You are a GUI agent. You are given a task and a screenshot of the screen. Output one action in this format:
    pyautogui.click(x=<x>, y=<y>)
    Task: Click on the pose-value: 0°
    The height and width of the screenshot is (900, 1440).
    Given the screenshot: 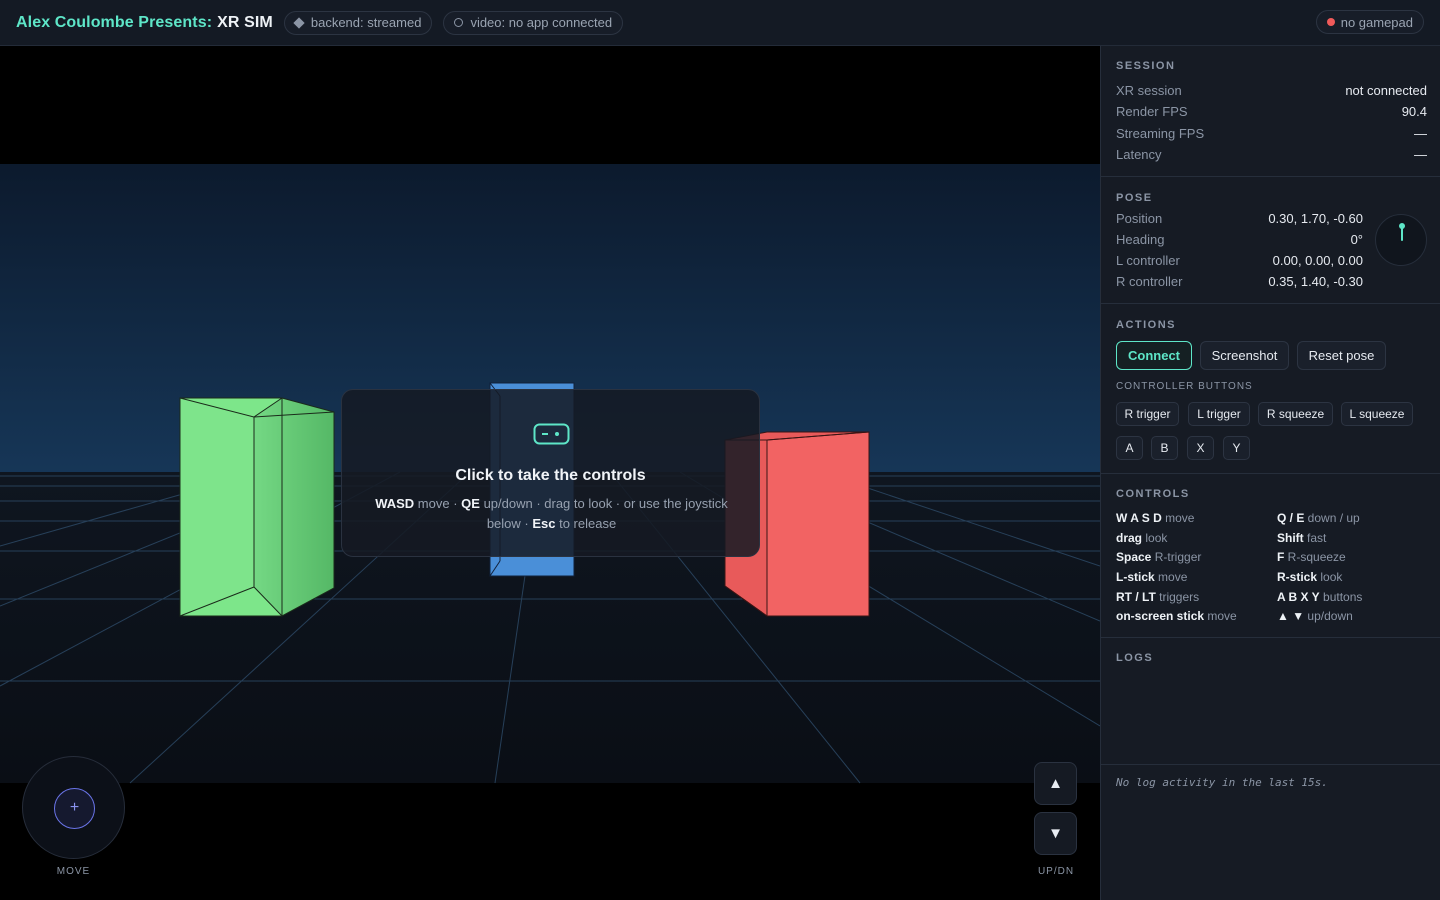 What is the action you would take?
    pyautogui.click(x=1356, y=239)
    